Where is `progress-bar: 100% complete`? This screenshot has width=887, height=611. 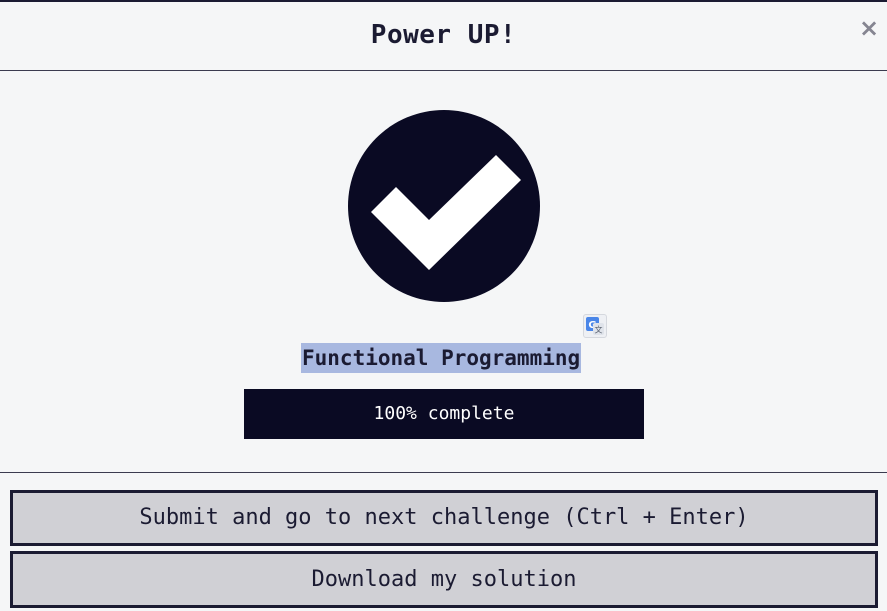
progress-bar: 100% complete is located at coordinates (444, 414).